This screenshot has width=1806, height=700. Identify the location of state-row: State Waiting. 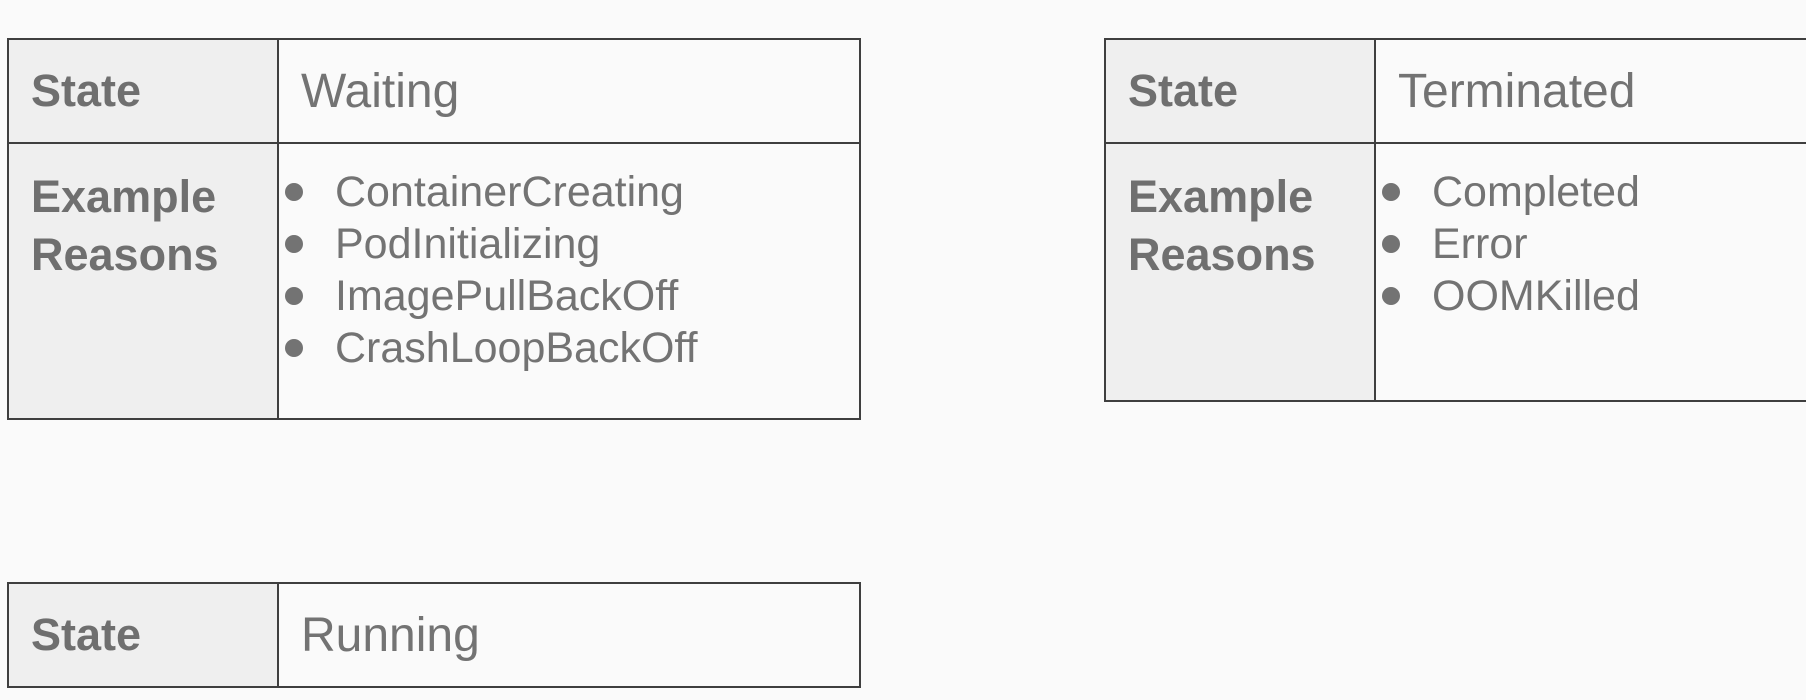
(434, 91).